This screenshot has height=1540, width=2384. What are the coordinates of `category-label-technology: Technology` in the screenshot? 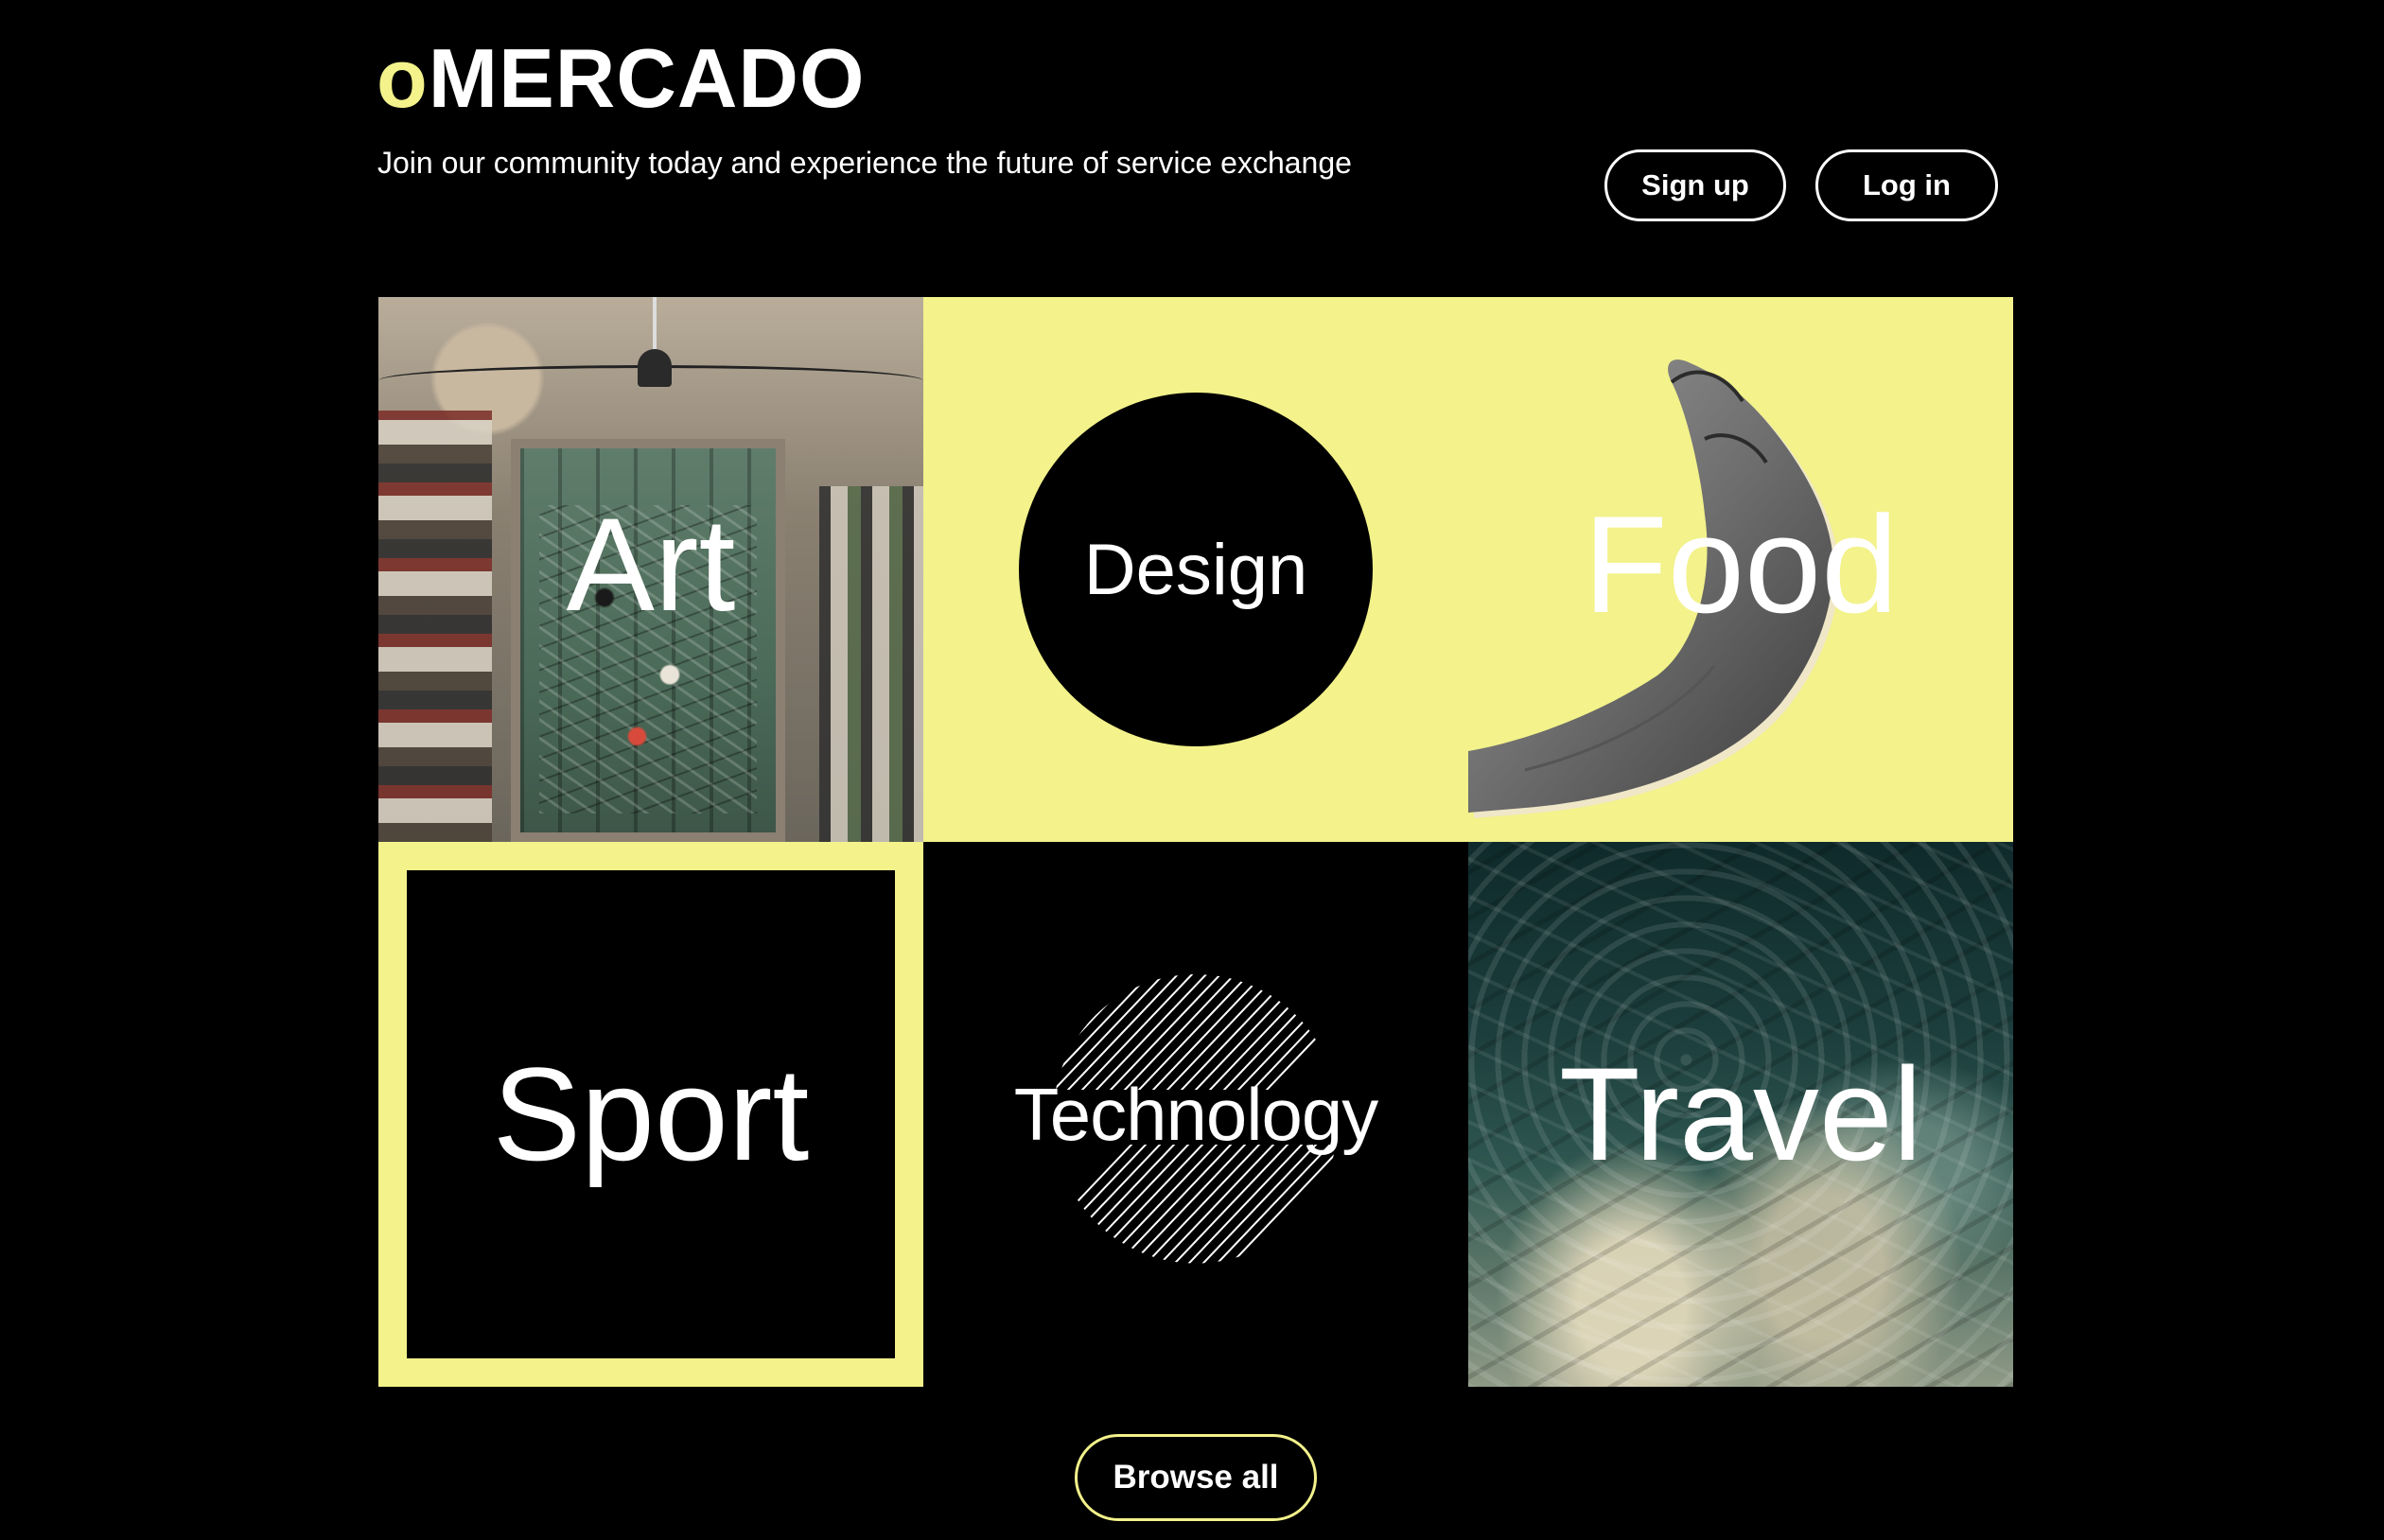 It's located at (1196, 1114).